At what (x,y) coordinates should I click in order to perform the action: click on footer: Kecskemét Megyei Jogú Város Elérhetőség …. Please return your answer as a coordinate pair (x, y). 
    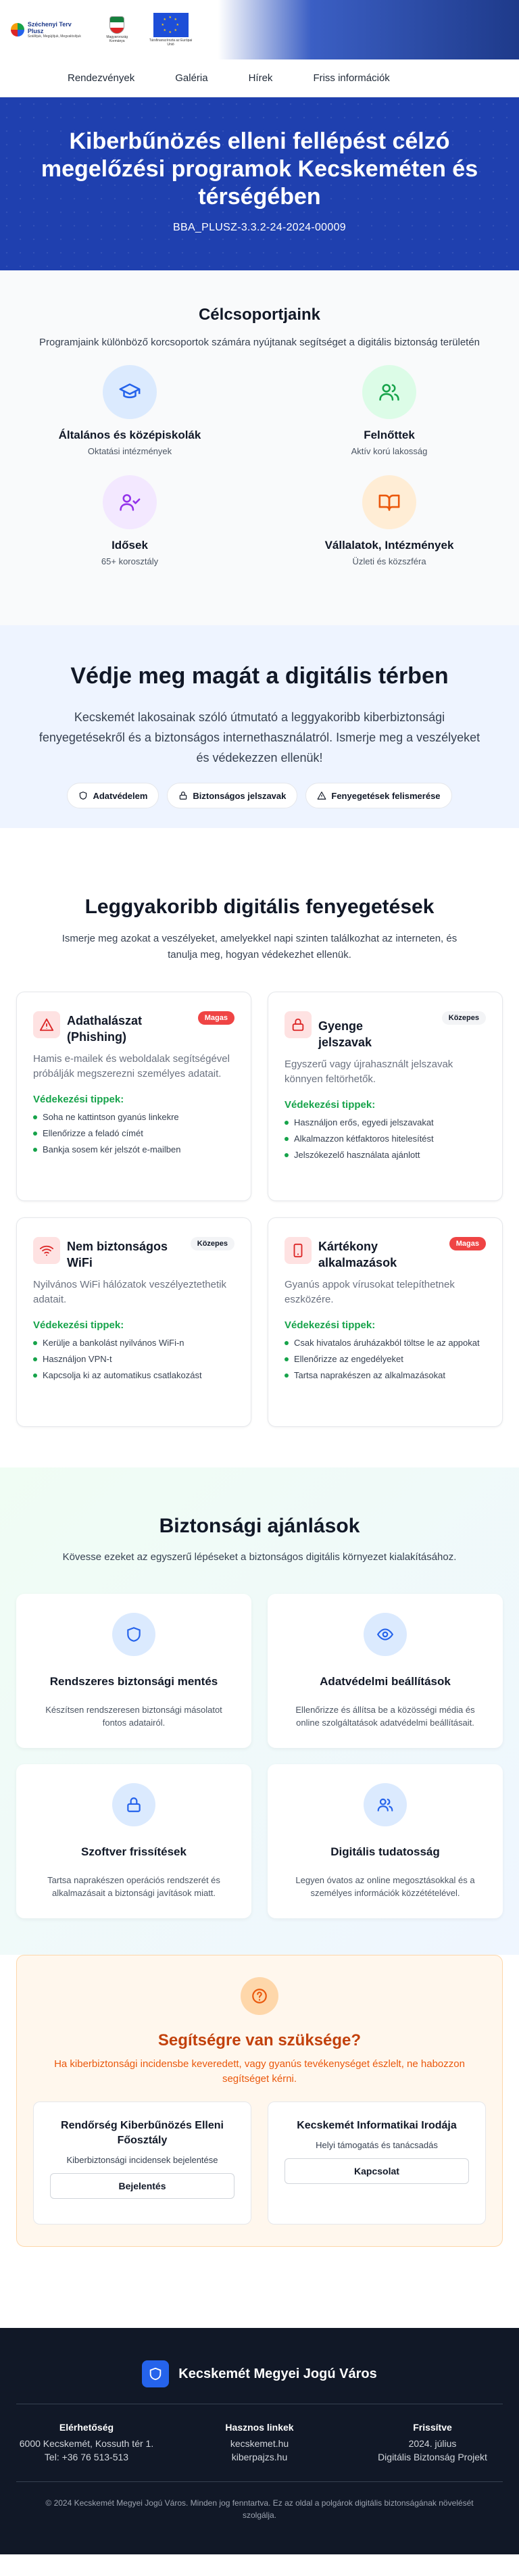
    Looking at the image, I should click on (259, 2441).